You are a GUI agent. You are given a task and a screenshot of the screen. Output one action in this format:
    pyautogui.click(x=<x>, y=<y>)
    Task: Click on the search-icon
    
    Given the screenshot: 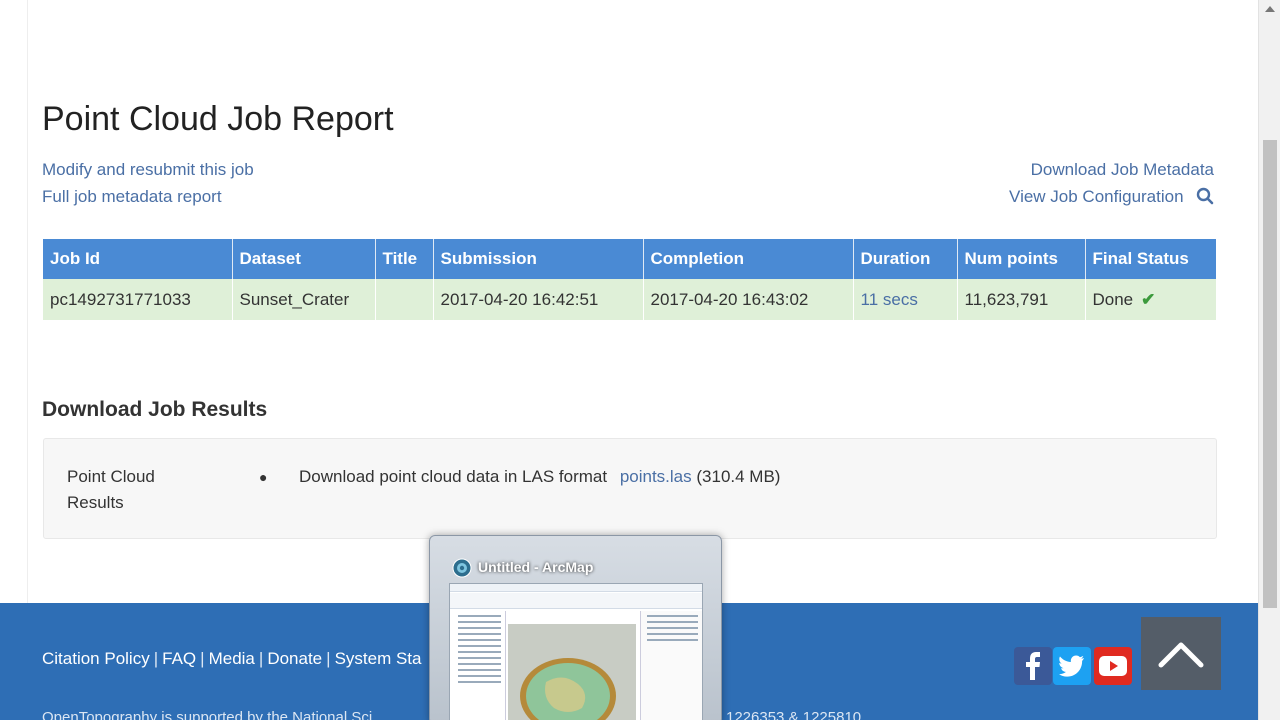 What is the action you would take?
    pyautogui.click(x=1205, y=196)
    